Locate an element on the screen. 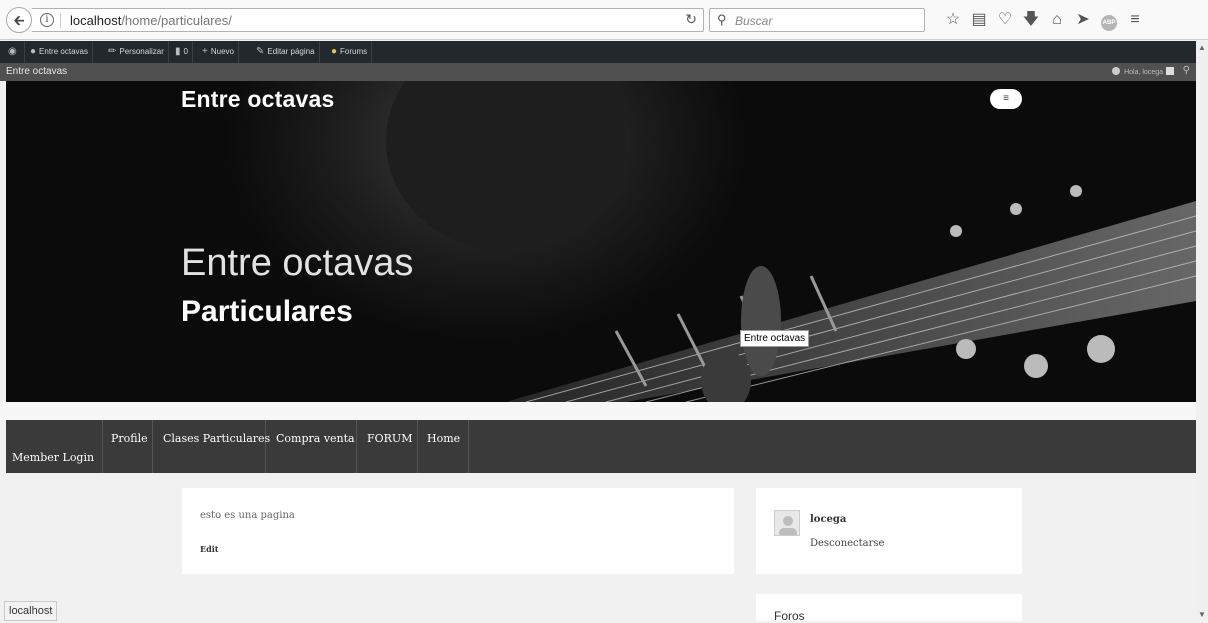 This screenshot has width=1208, height=623. username-link: locega is located at coordinates (828, 519).